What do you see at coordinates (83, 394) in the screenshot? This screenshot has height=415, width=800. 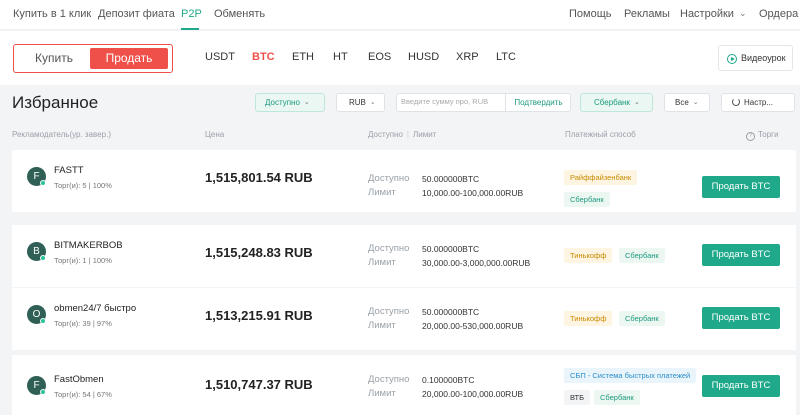 I see `advertiser-stats: Торг(и): 54 | 67%` at bounding box center [83, 394].